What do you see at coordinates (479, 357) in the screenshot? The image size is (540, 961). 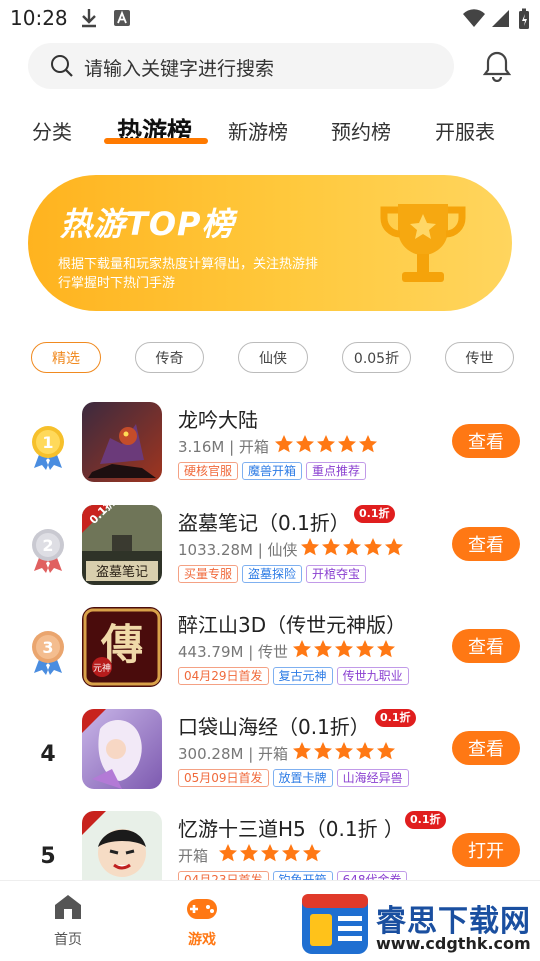 I see `chip-chuanshi: 传世` at bounding box center [479, 357].